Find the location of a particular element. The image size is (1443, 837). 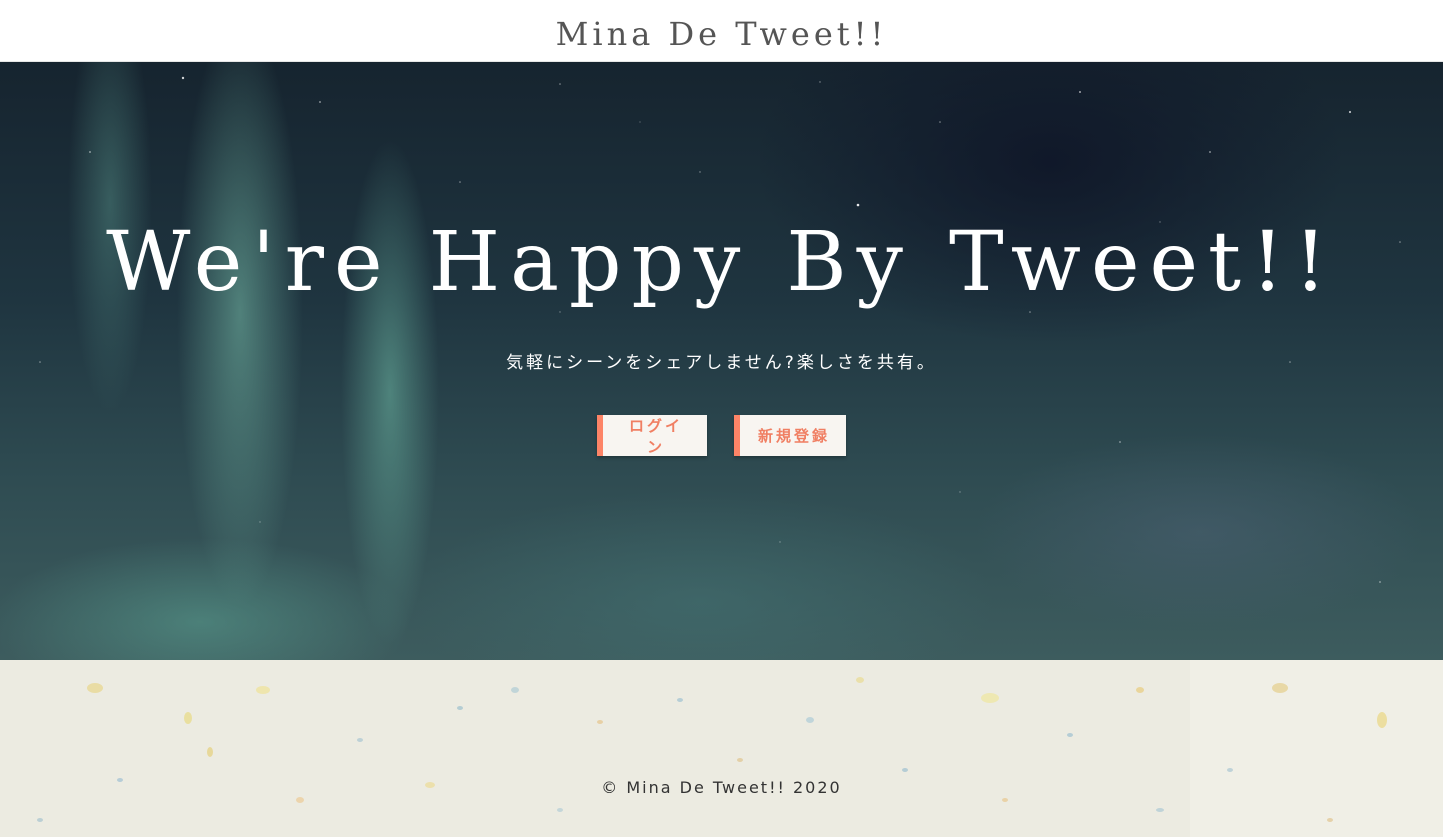

hero-subtitle: 気軽にシーンをシェアしません?楽しさを共有。 is located at coordinates (721, 363).